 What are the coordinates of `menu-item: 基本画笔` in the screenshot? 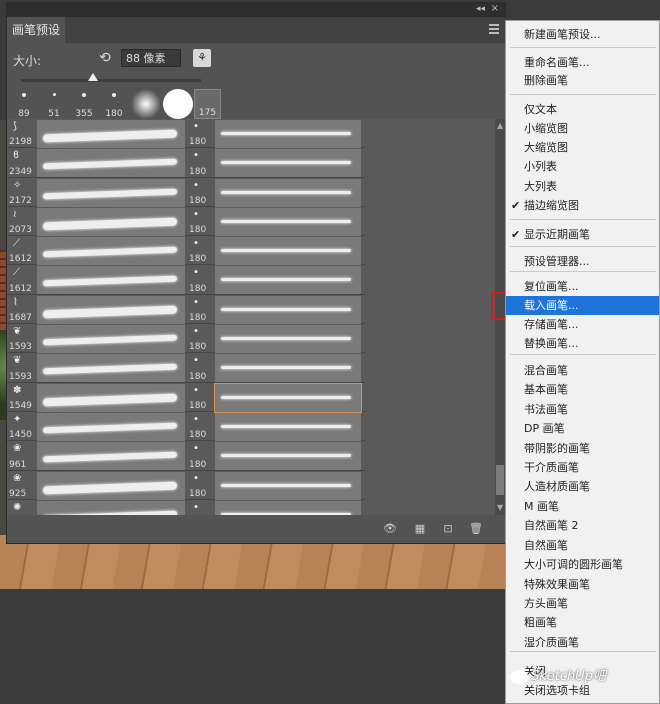 It's located at (582, 389).